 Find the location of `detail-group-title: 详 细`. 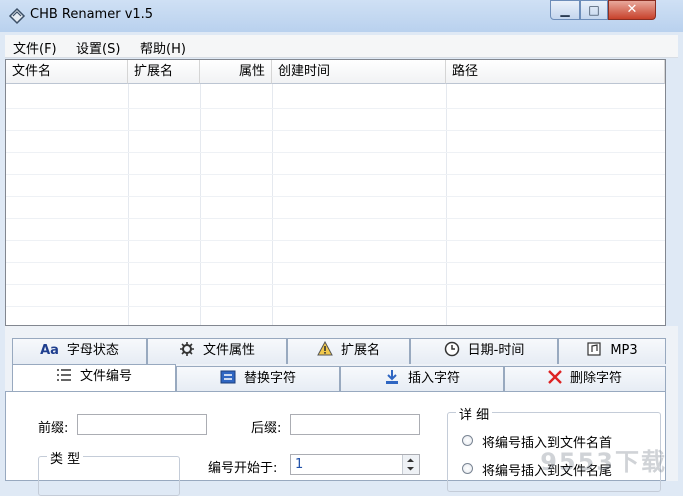

detail-group-title: 详 细 is located at coordinates (474, 413).